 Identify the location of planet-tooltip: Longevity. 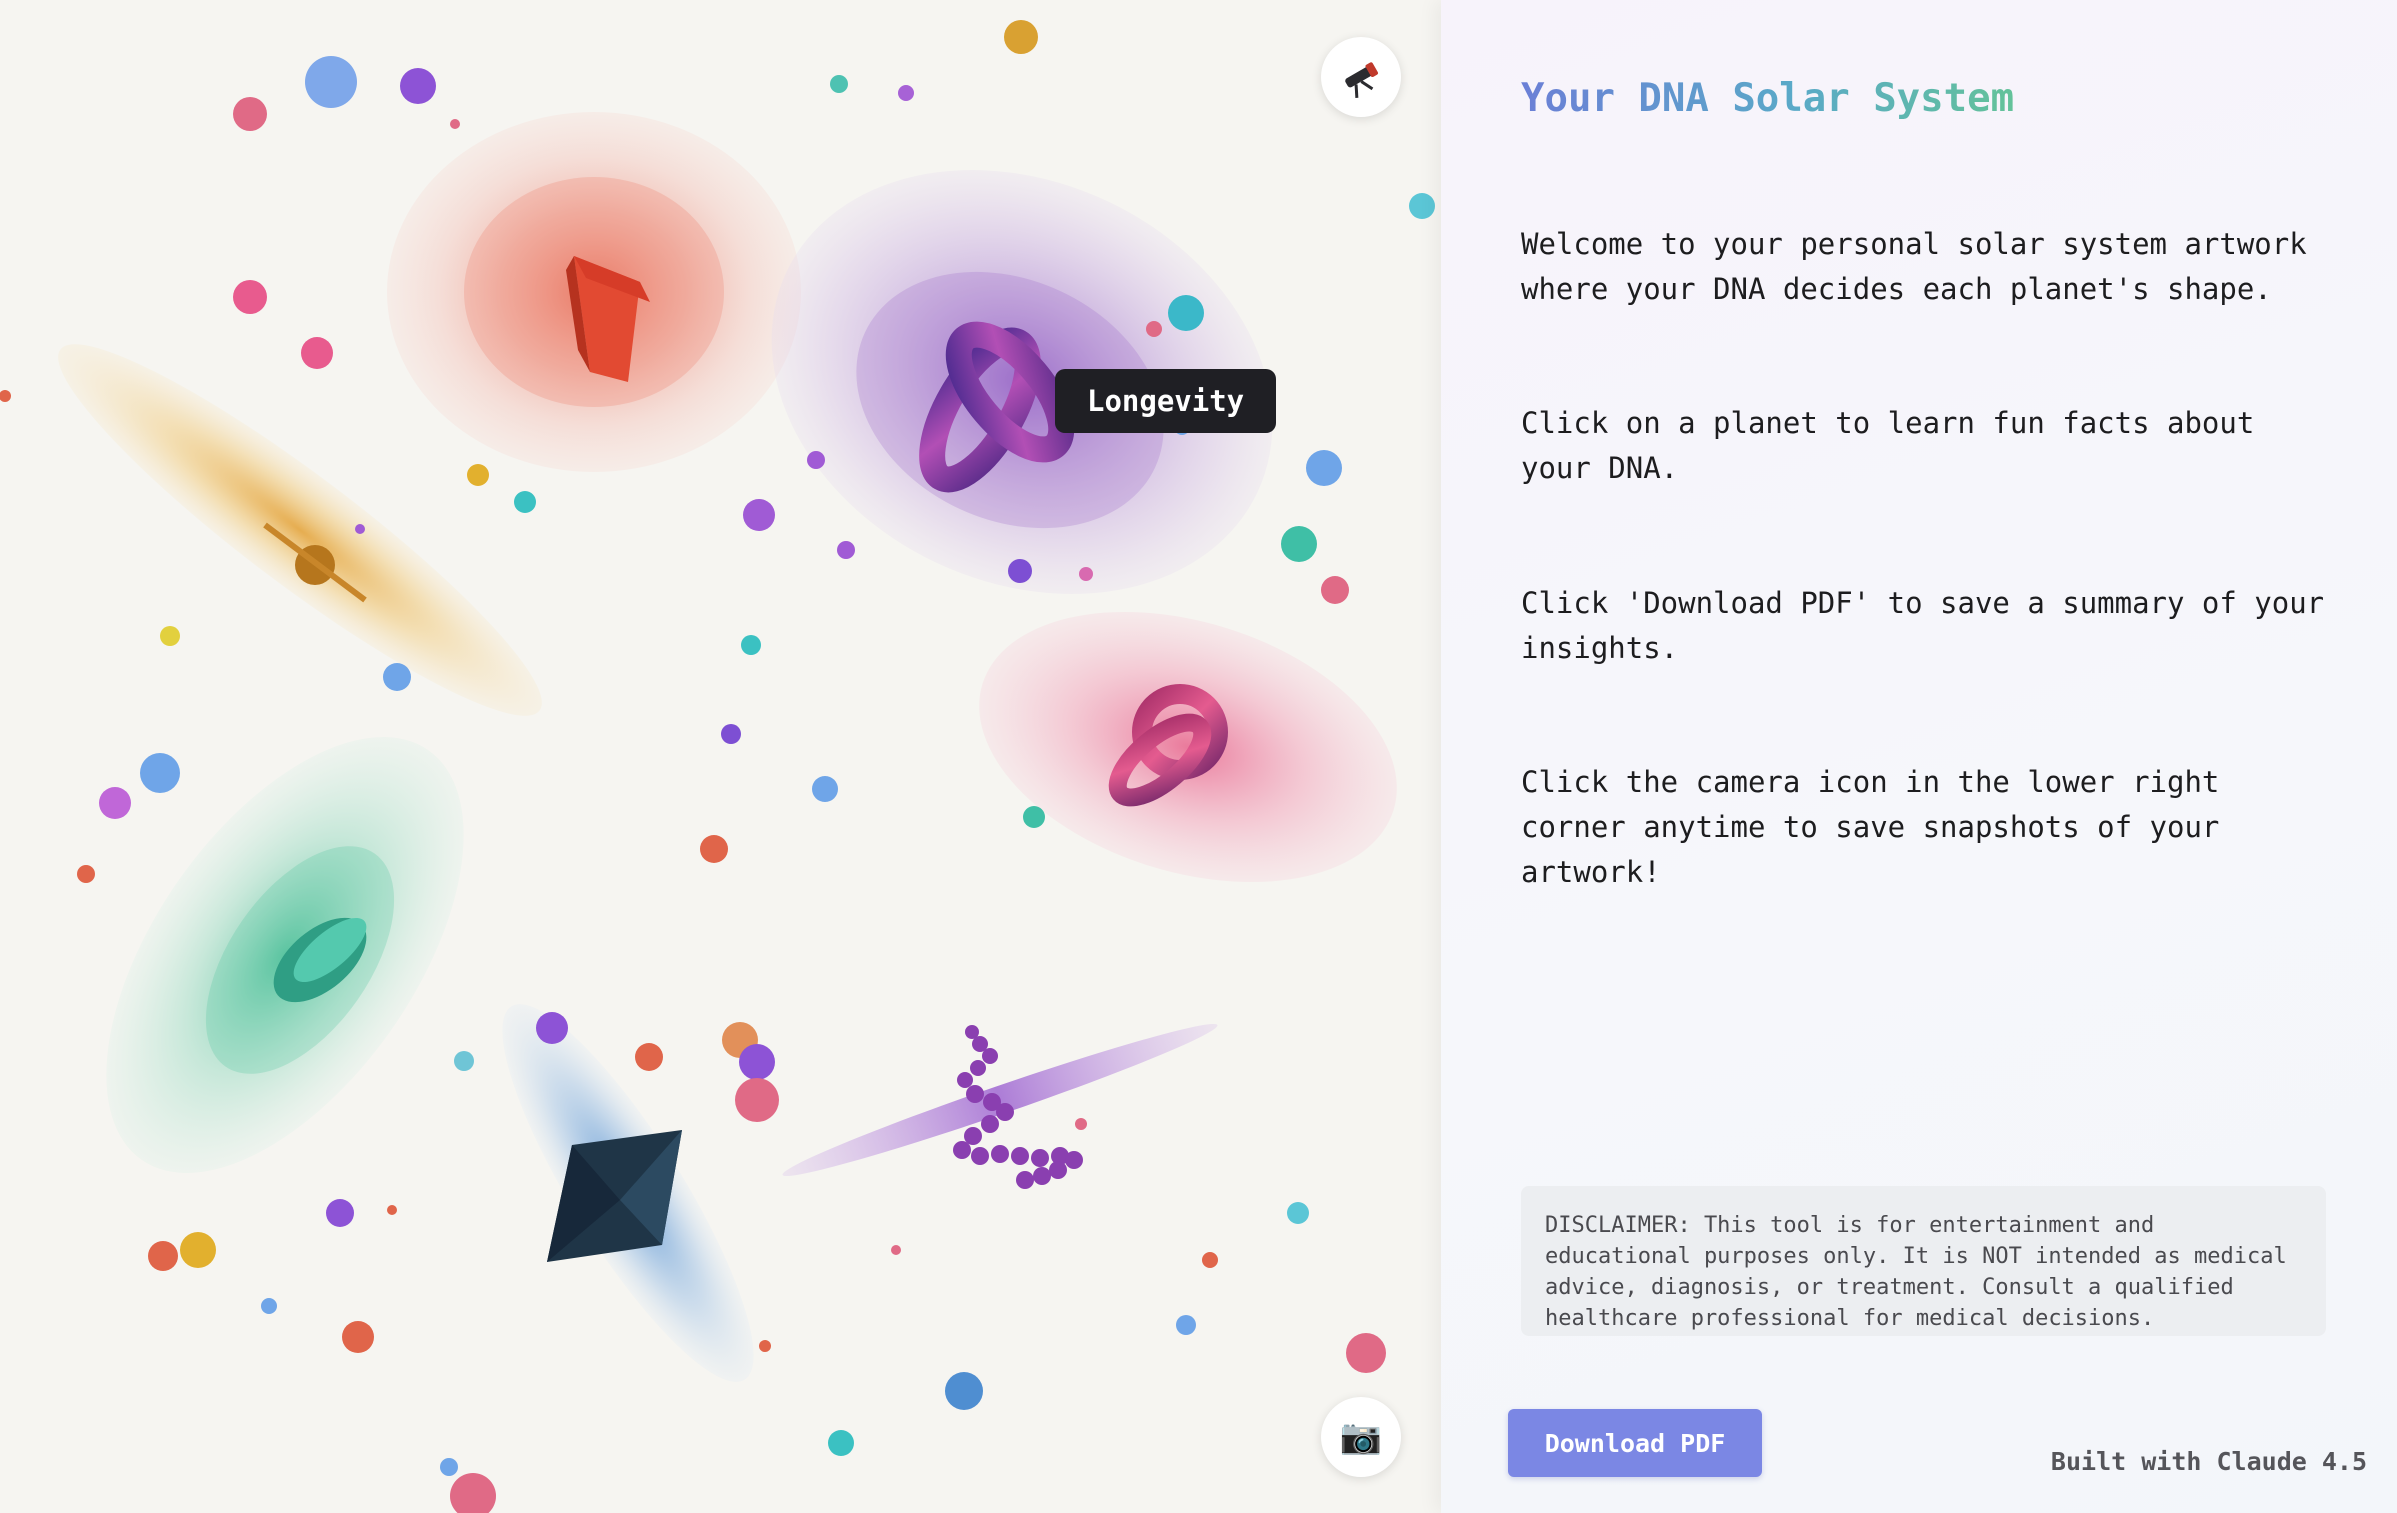
(1166, 401).